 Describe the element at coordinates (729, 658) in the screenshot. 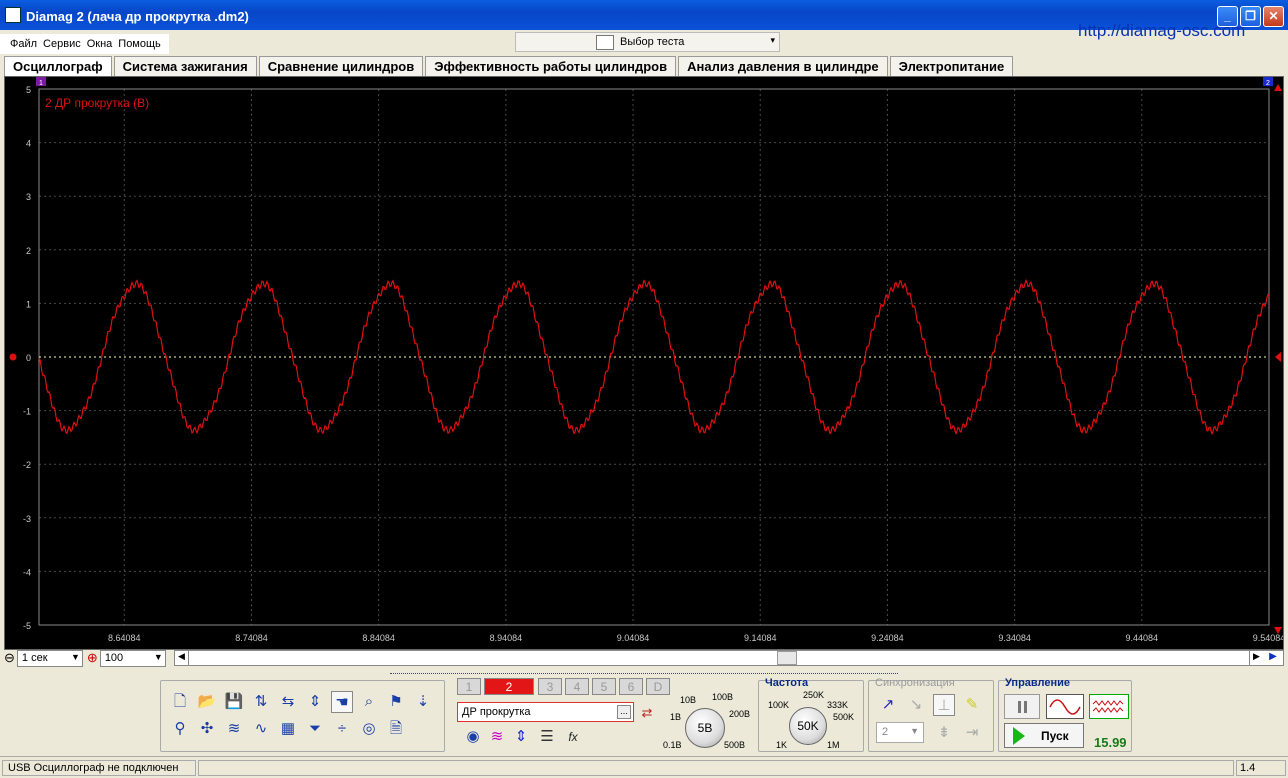

I see `horizontal-scrollbar: ◀ ▶ ▶` at that location.